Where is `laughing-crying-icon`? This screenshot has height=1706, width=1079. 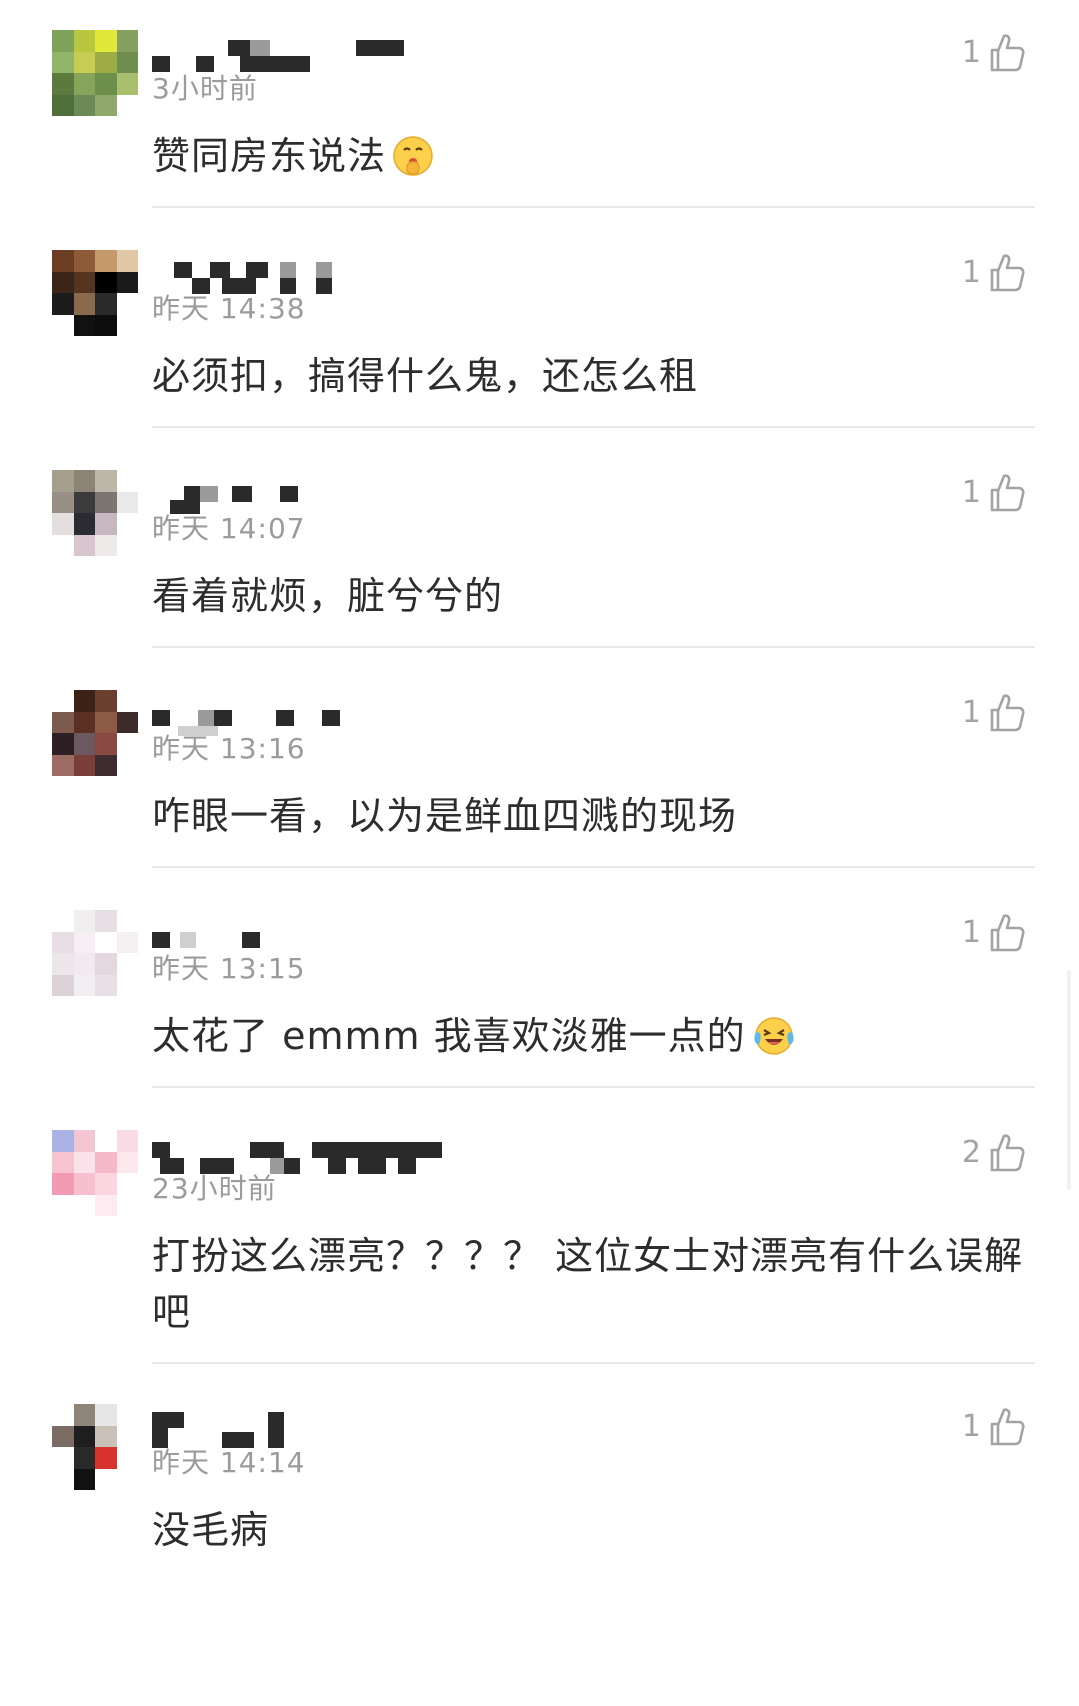 laughing-crying-icon is located at coordinates (774, 1043).